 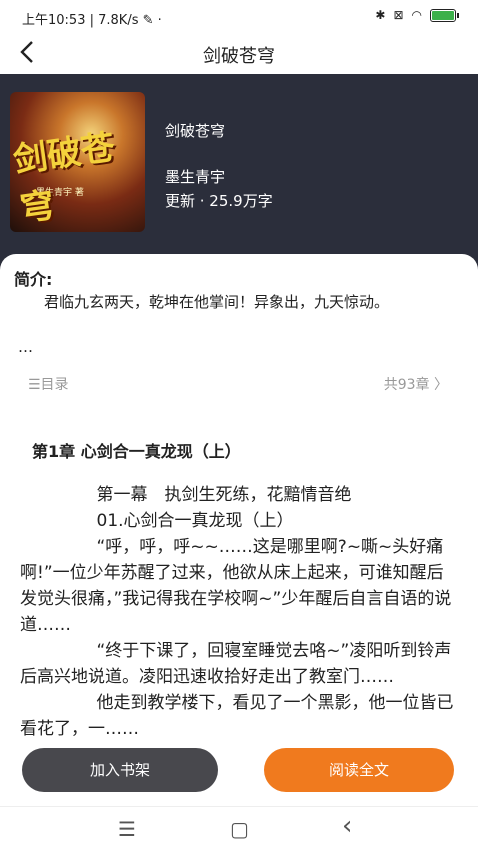 I want to click on title-bar: 剑破苍穹, so click(x=239, y=54).